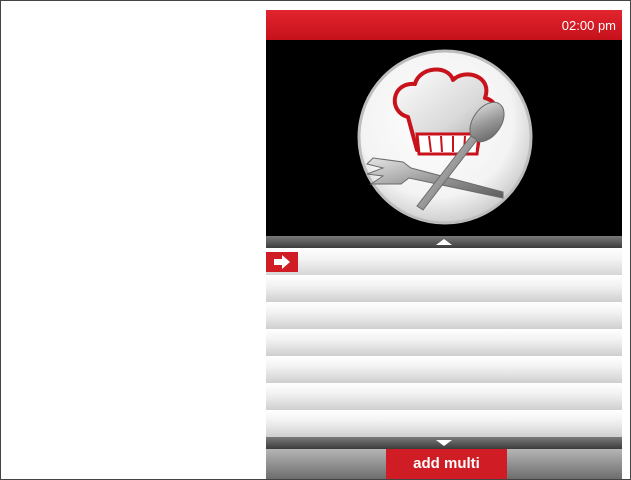 The image size is (631, 480). What do you see at coordinates (282, 262) in the screenshot?
I see `arrow-right-icon` at bounding box center [282, 262].